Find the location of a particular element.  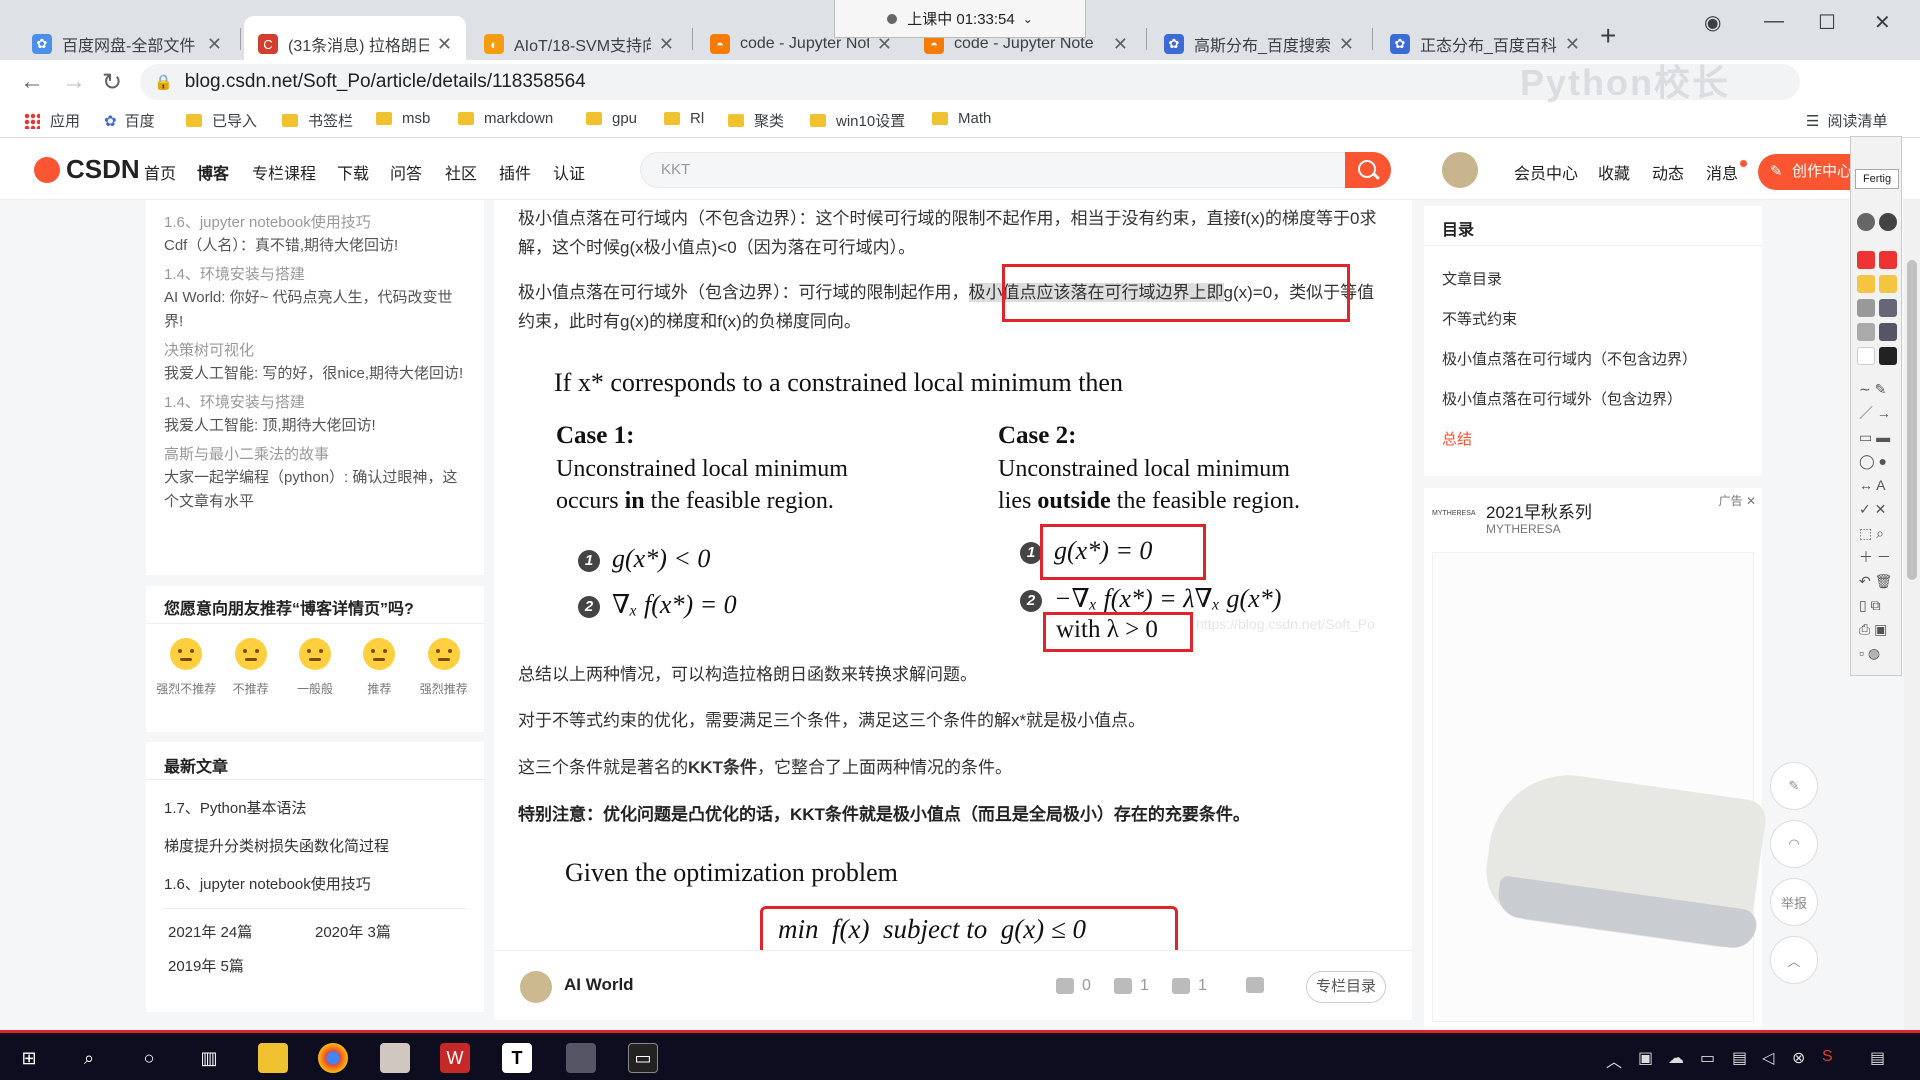

terminal-icon: ▭ is located at coordinates (643, 1058).